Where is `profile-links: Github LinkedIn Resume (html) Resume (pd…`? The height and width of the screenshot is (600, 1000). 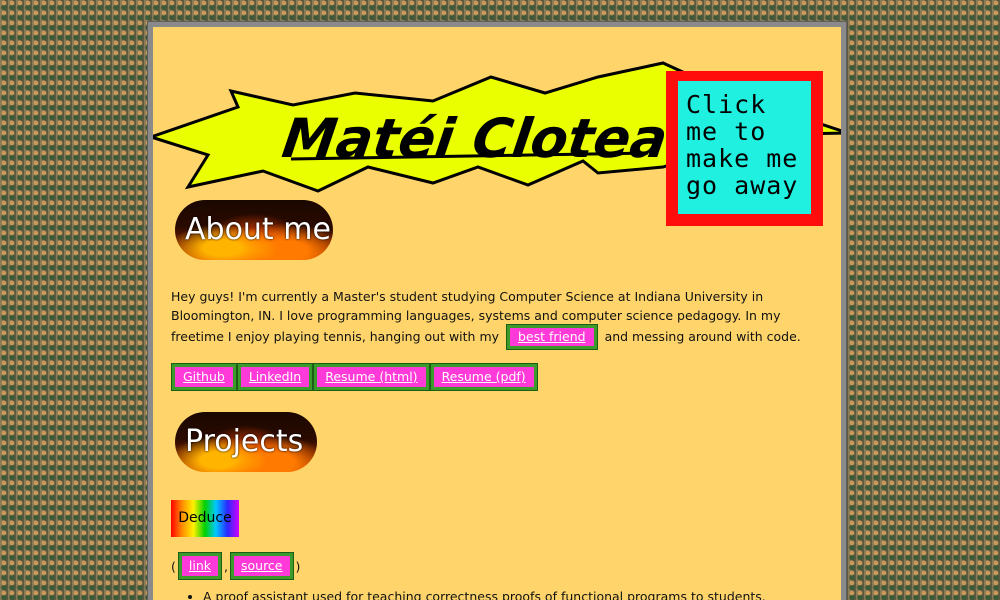 profile-links: Github LinkedIn Resume (html) Resume (pd… is located at coordinates (354, 377).